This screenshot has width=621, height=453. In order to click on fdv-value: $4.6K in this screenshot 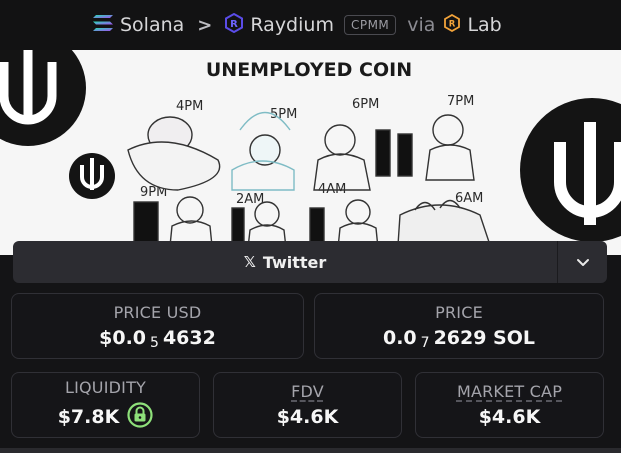, I will do `click(307, 417)`.